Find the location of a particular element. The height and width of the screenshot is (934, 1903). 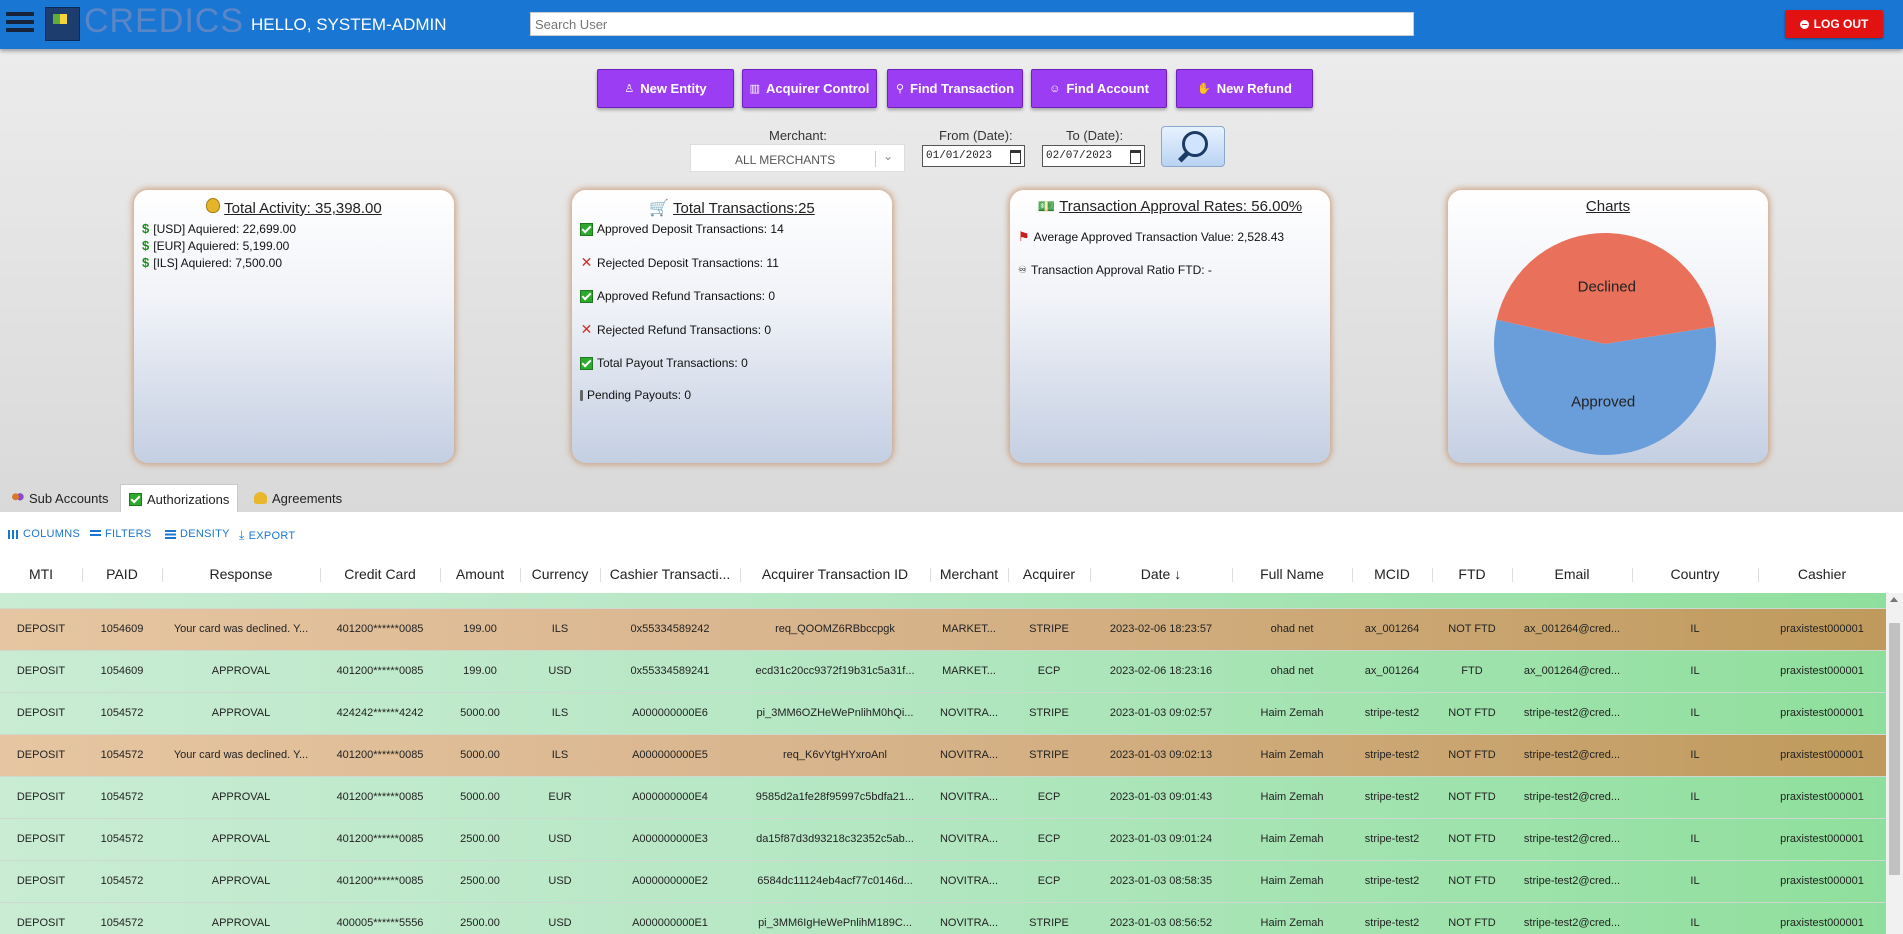

column-header-acquirer-transaction-id: Acquirer Transaction ID is located at coordinates (835, 574).